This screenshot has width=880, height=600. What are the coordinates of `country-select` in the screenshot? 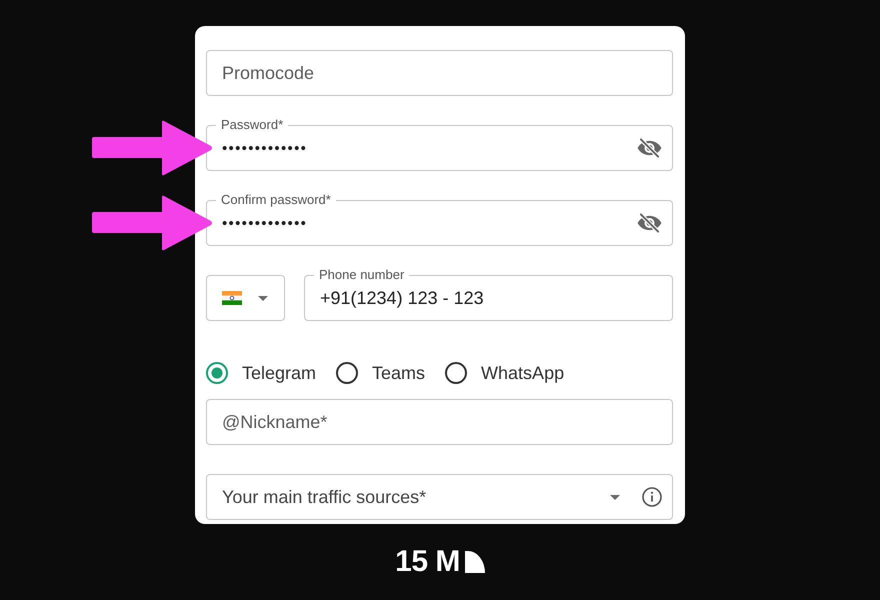 It's located at (245, 298).